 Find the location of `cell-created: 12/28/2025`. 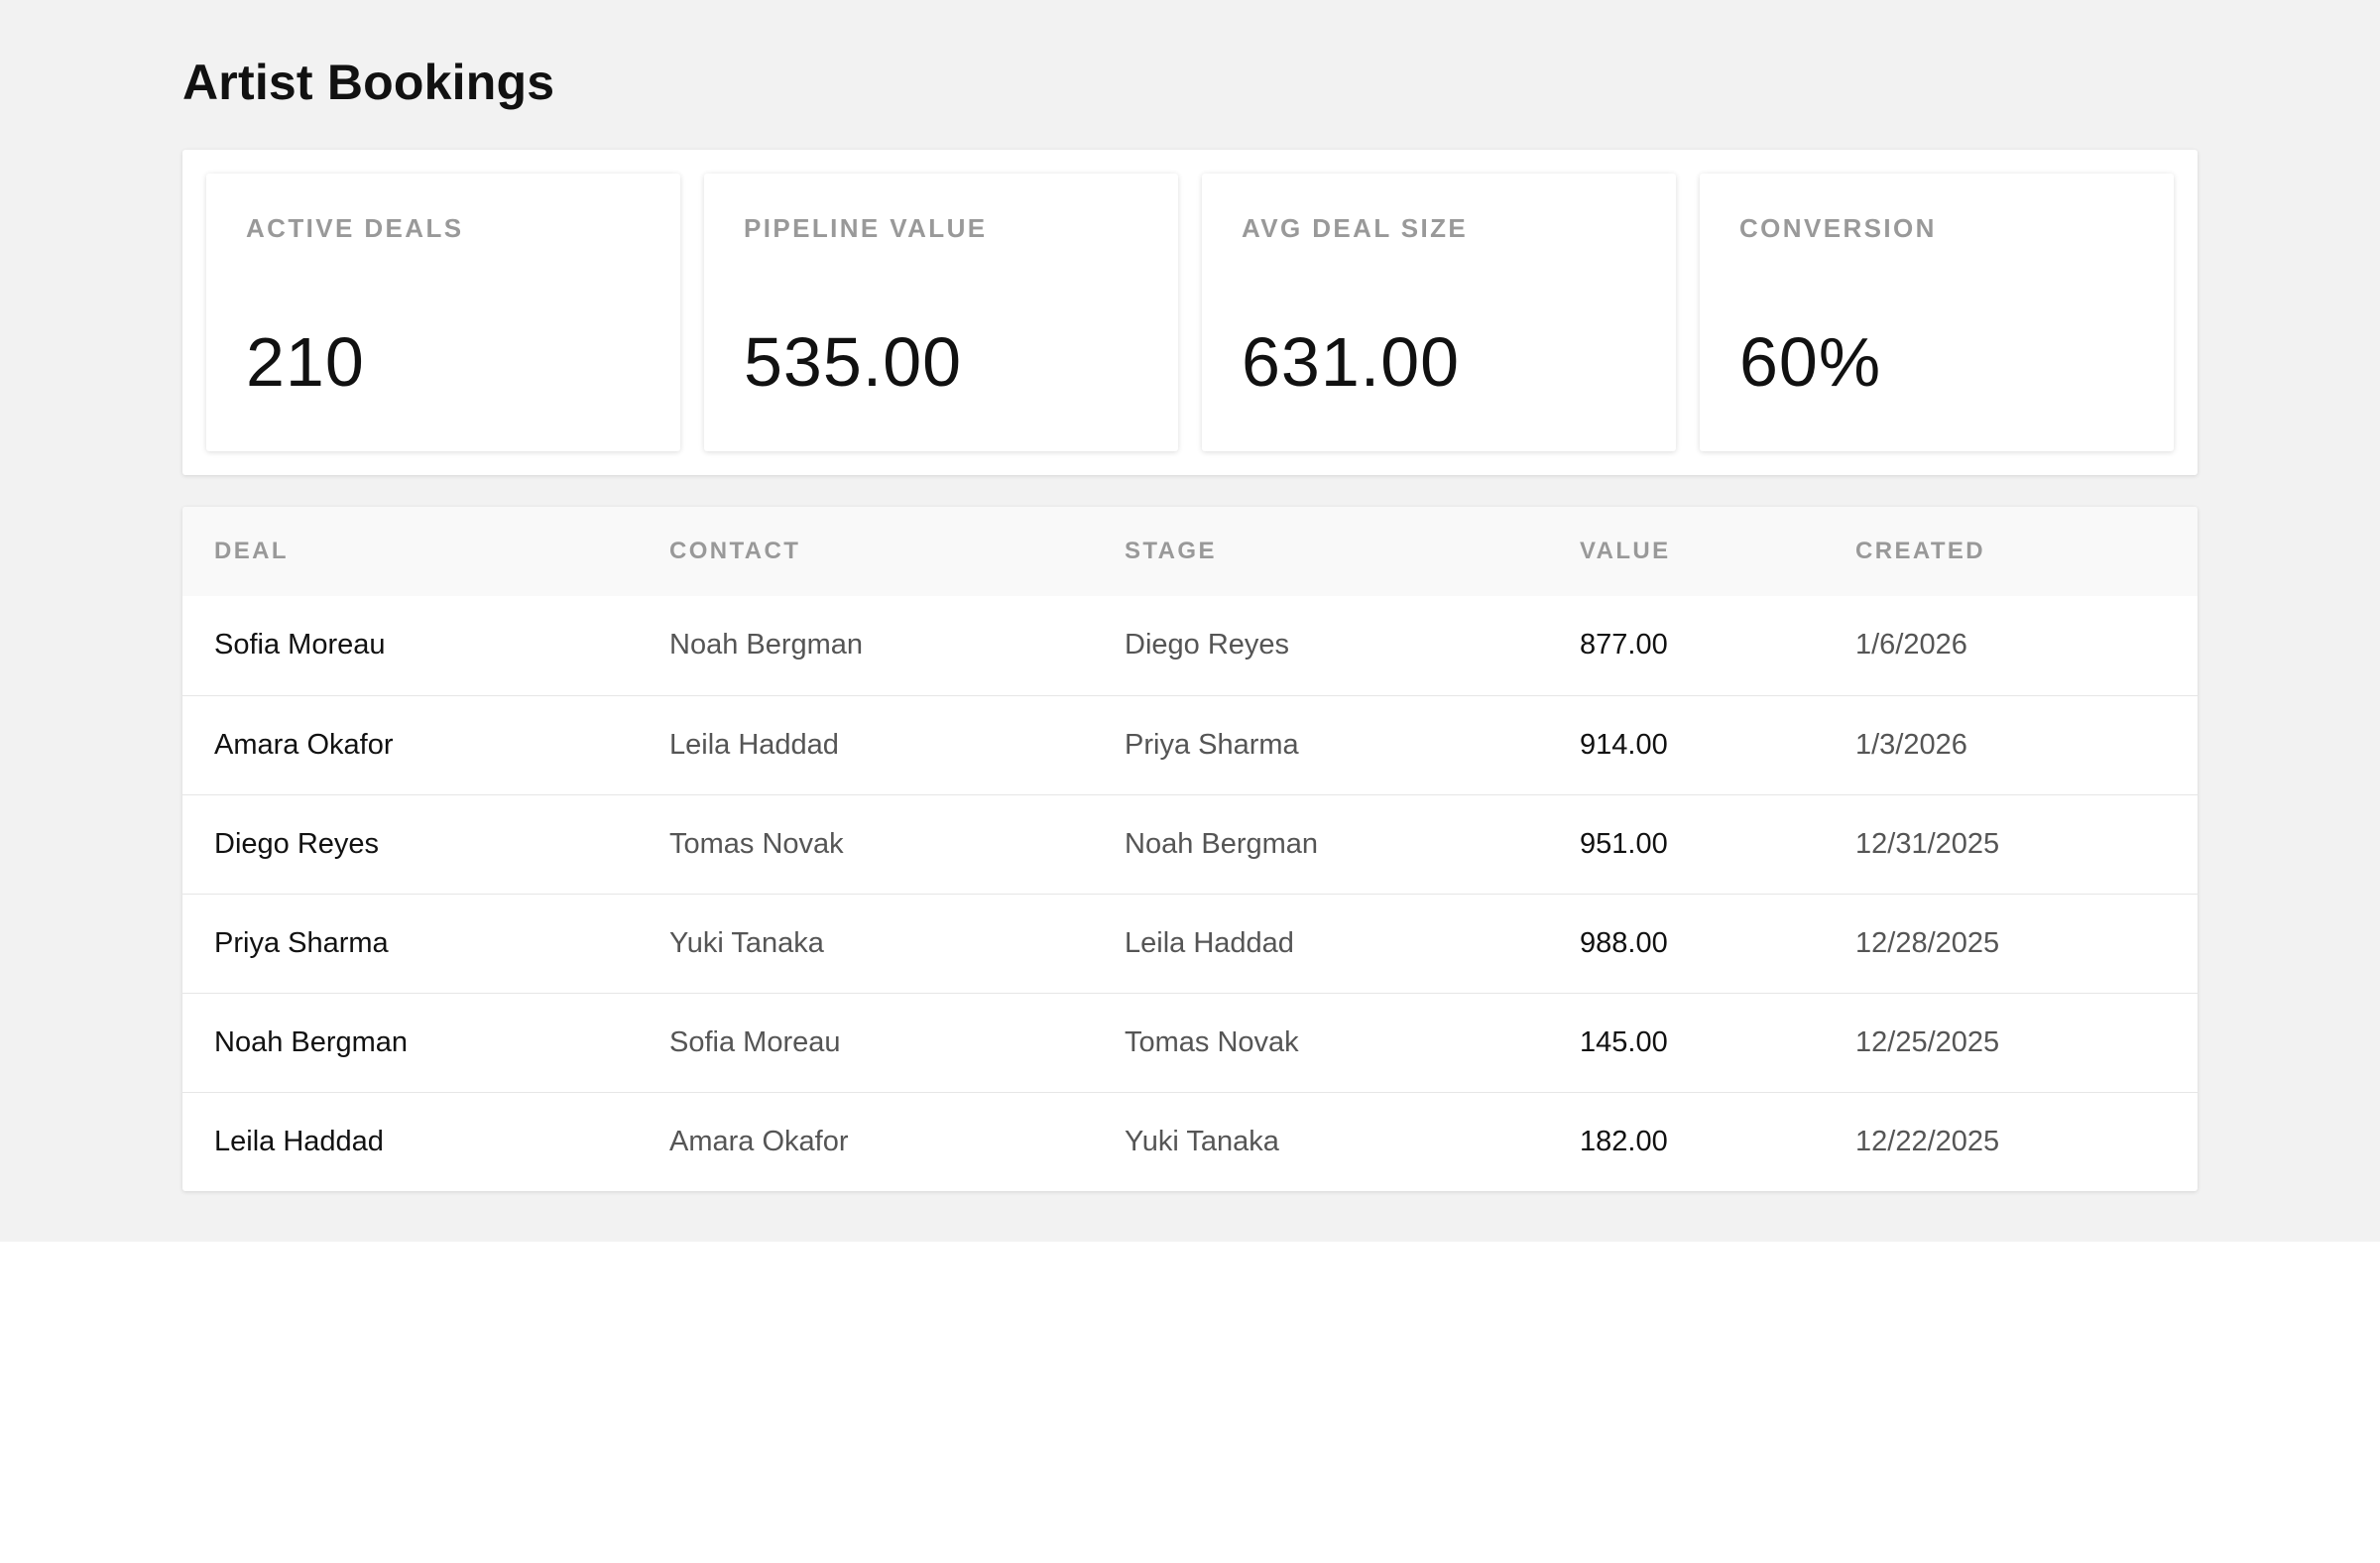

cell-created: 12/28/2025 is located at coordinates (1927, 942).